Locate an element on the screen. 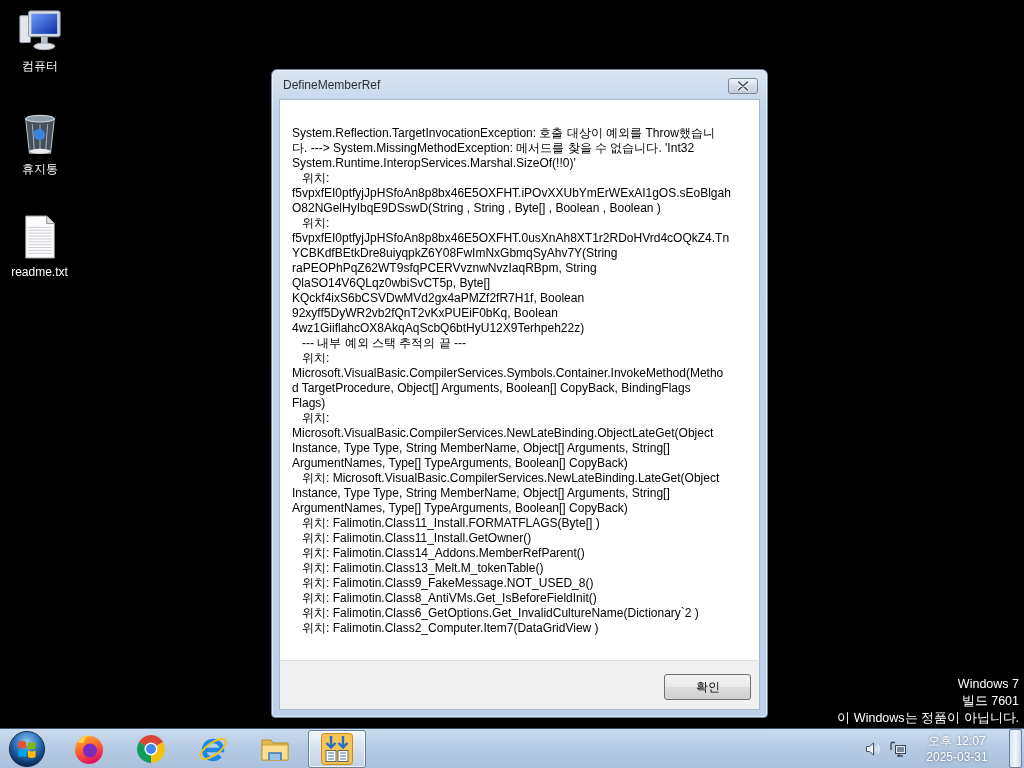 This screenshot has width=1024, height=768. show-desktop-button is located at coordinates (1015, 748).